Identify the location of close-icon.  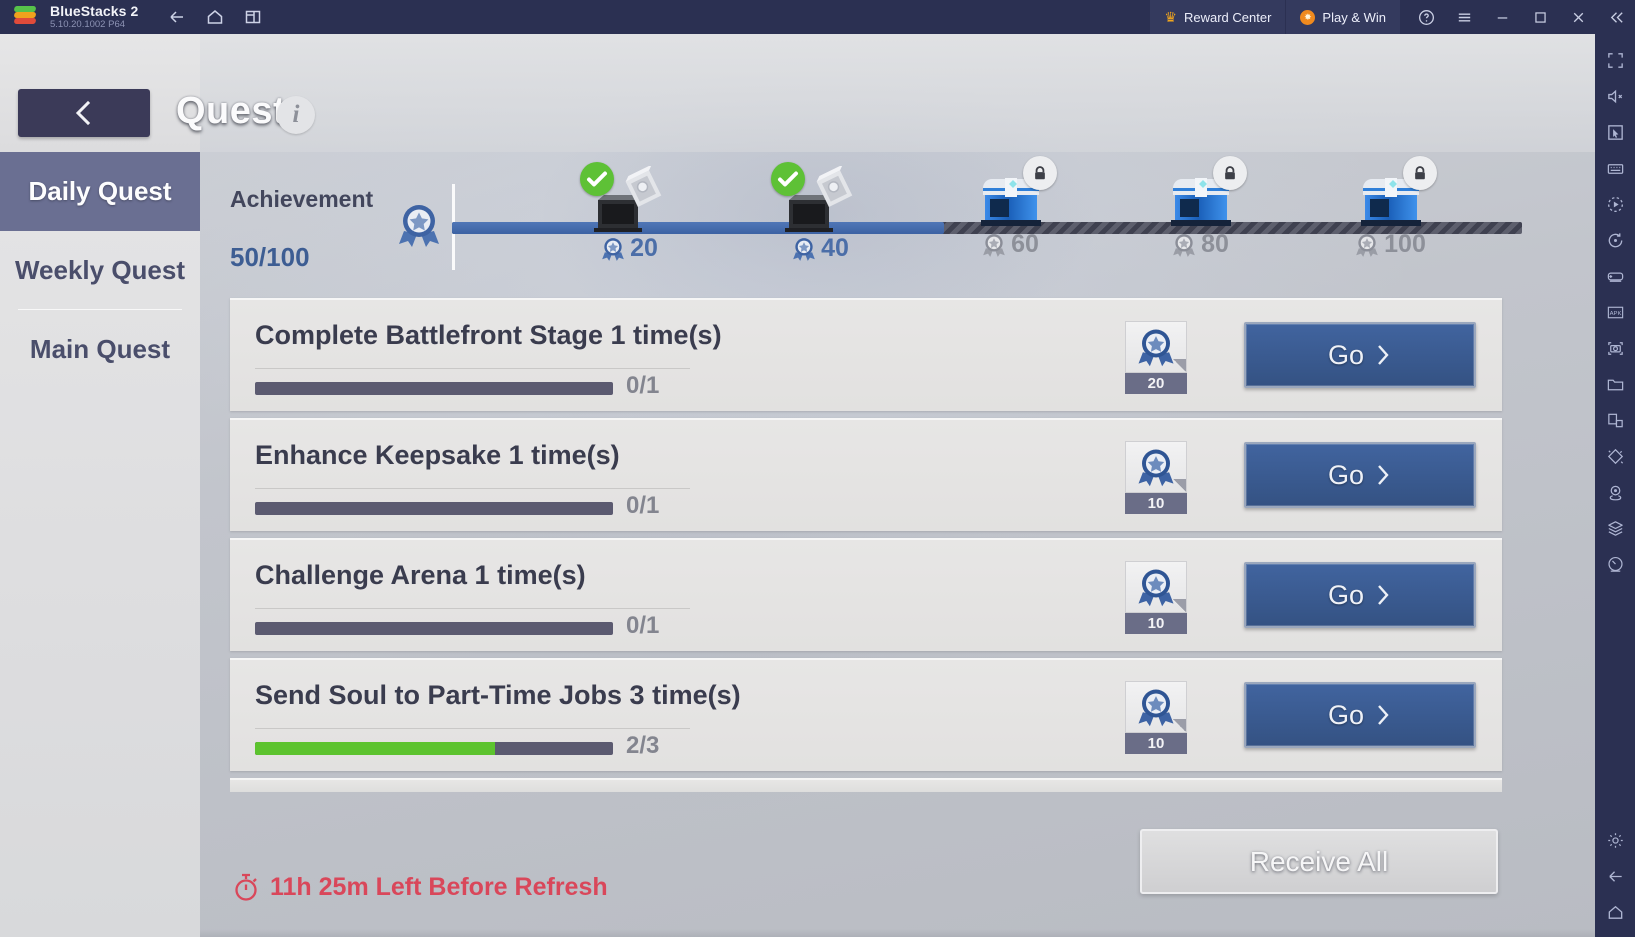
(1578, 17).